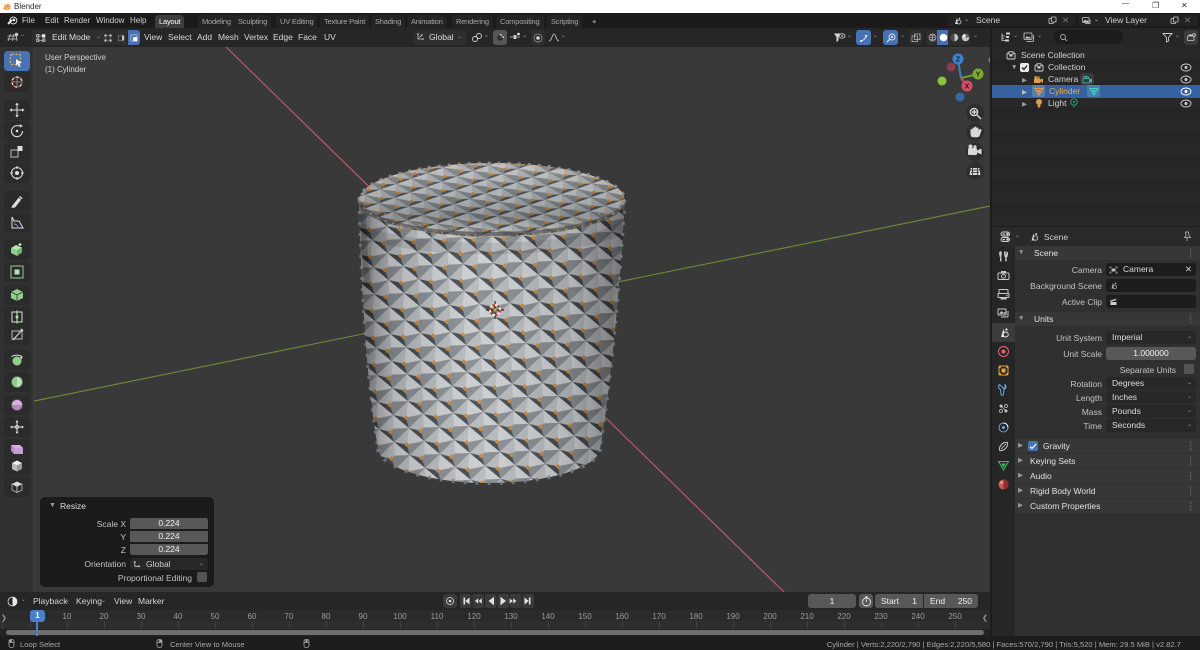  I want to click on svg-text: X, so click(967, 87).